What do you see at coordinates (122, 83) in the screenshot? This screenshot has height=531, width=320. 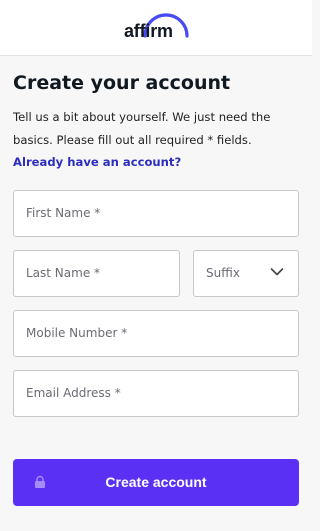 I see `page-title: Create your account` at bounding box center [122, 83].